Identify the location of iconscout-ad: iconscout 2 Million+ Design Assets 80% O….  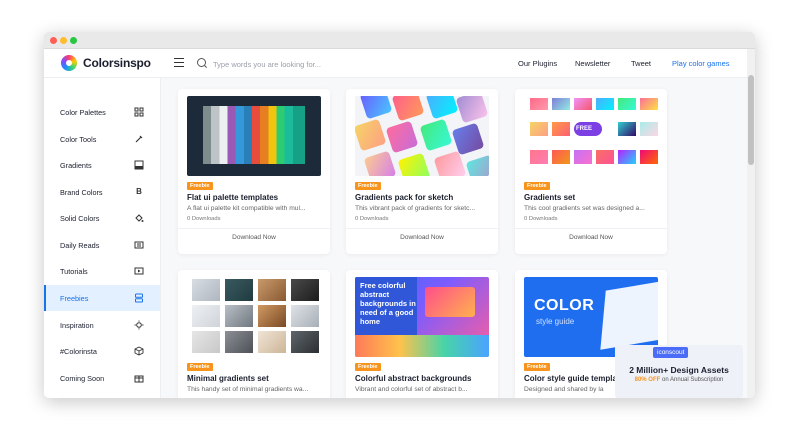
(679, 371).